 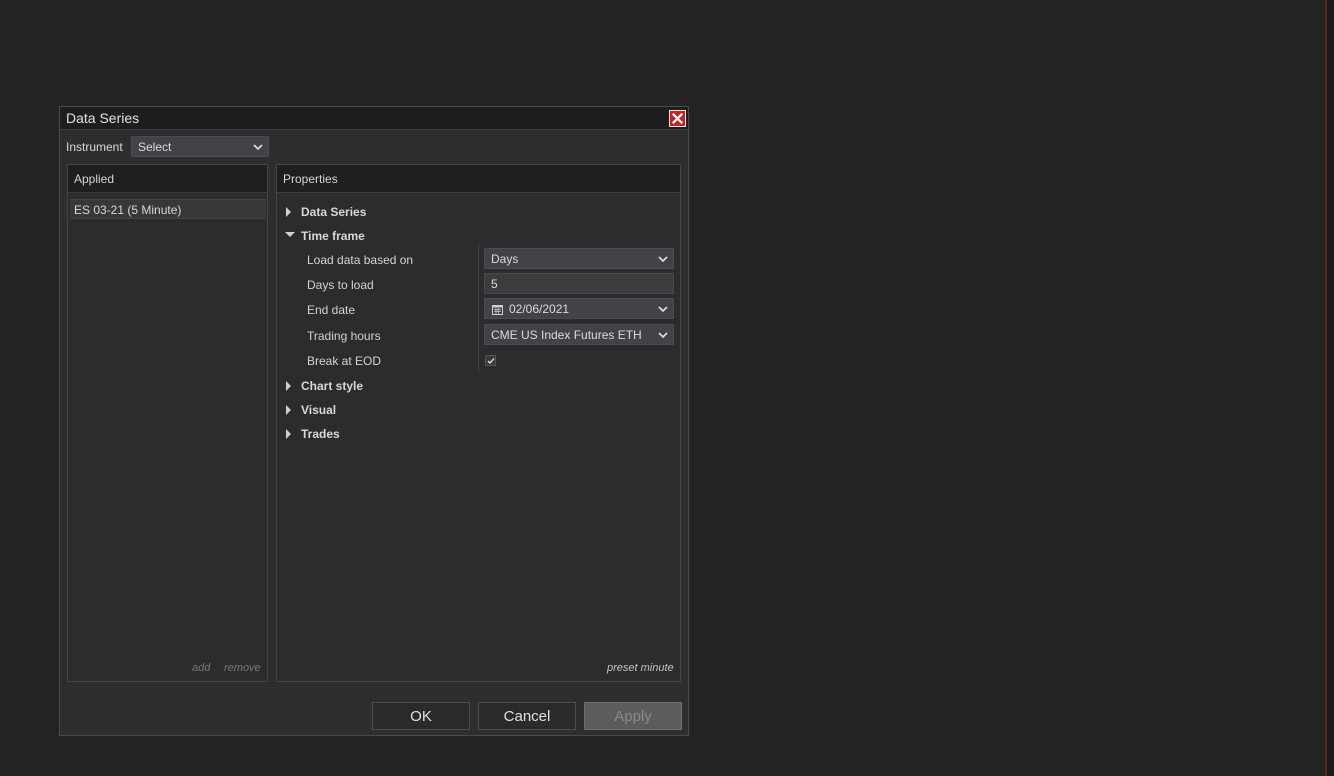 I want to click on applied-header-label: Applied, so click(x=94, y=179).